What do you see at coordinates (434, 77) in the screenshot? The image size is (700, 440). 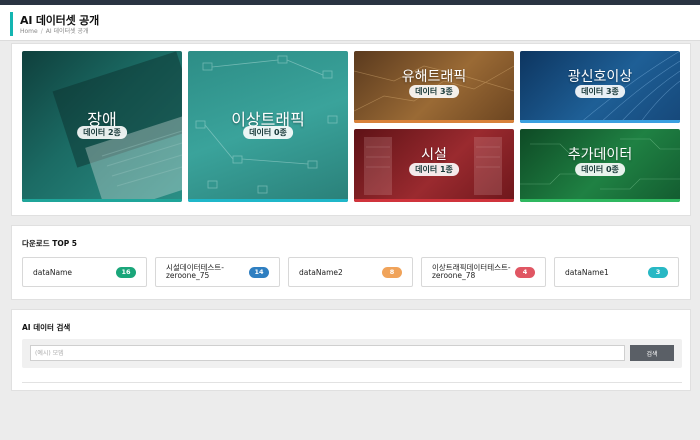 I see `category-label: 유해트래픽` at bounding box center [434, 77].